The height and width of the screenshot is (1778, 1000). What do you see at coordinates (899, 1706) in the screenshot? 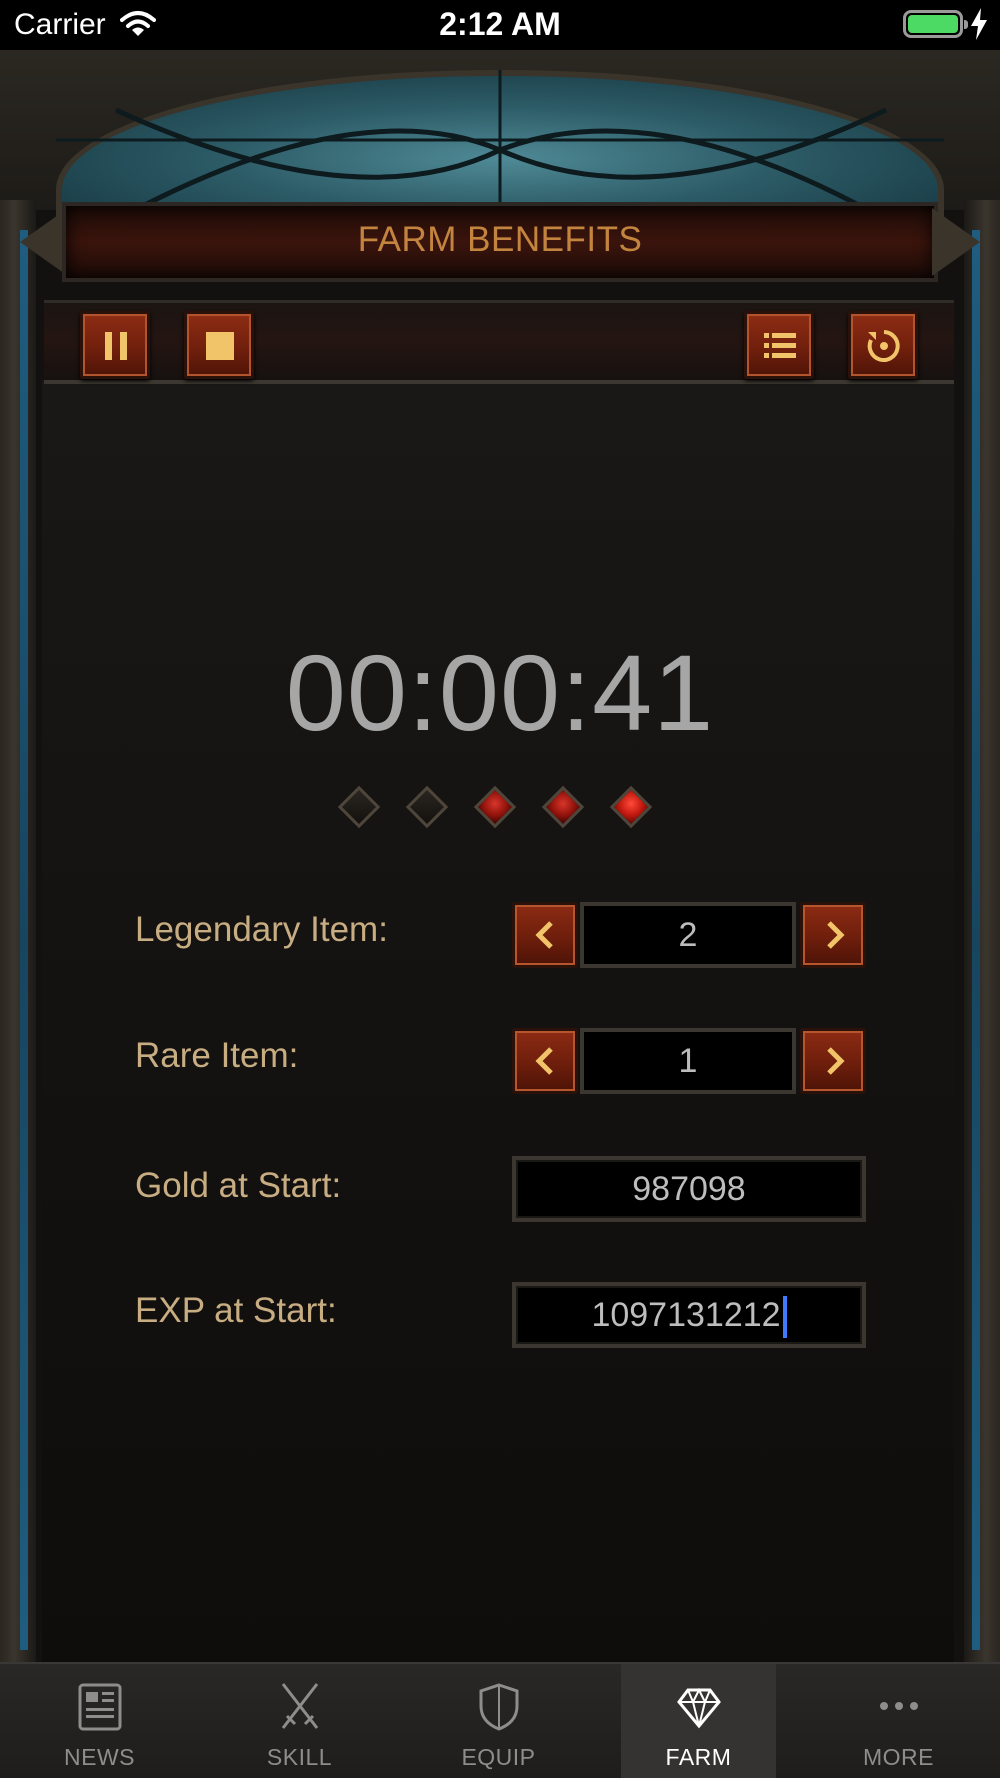
I see `more-icon` at bounding box center [899, 1706].